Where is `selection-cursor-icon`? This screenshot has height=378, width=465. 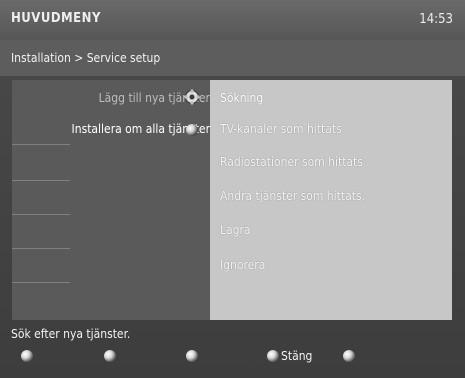
selection-cursor-icon is located at coordinates (192, 97).